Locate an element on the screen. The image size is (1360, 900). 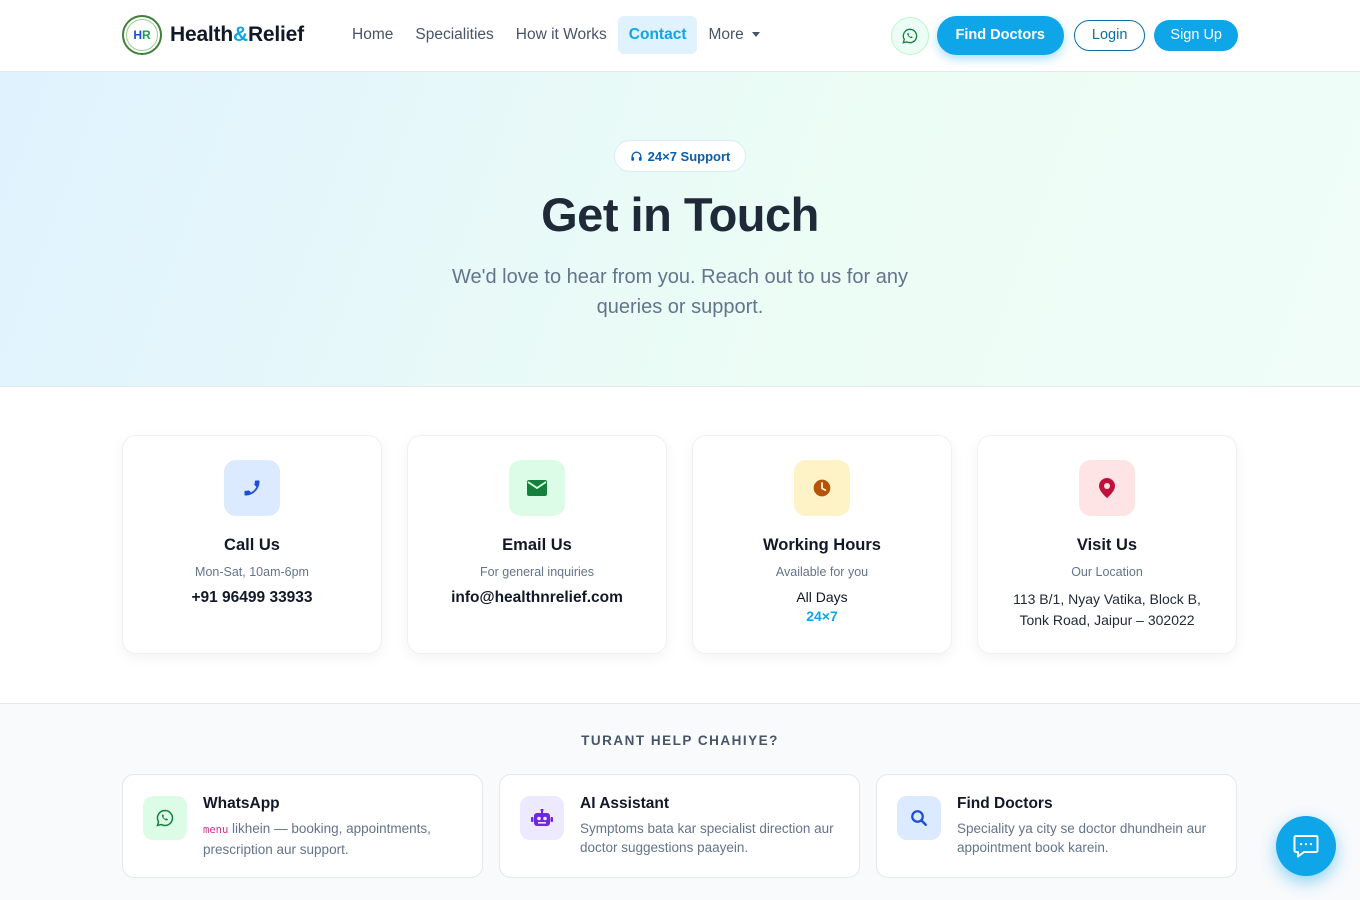
email-link: info@healthnrelief.com is located at coordinates (537, 598).